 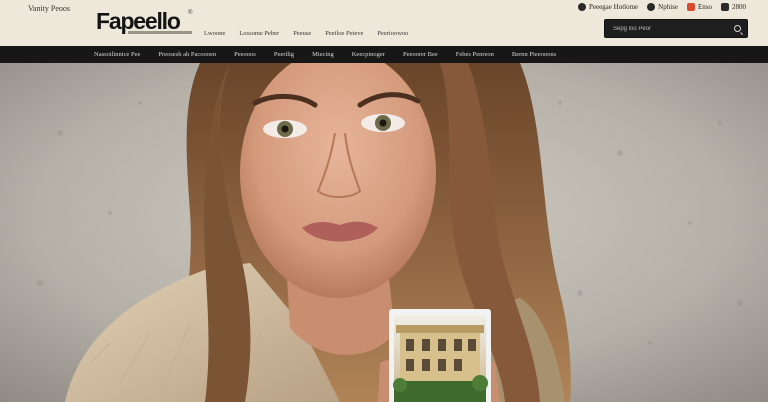 I want to click on search-box, so click(x=676, y=28).